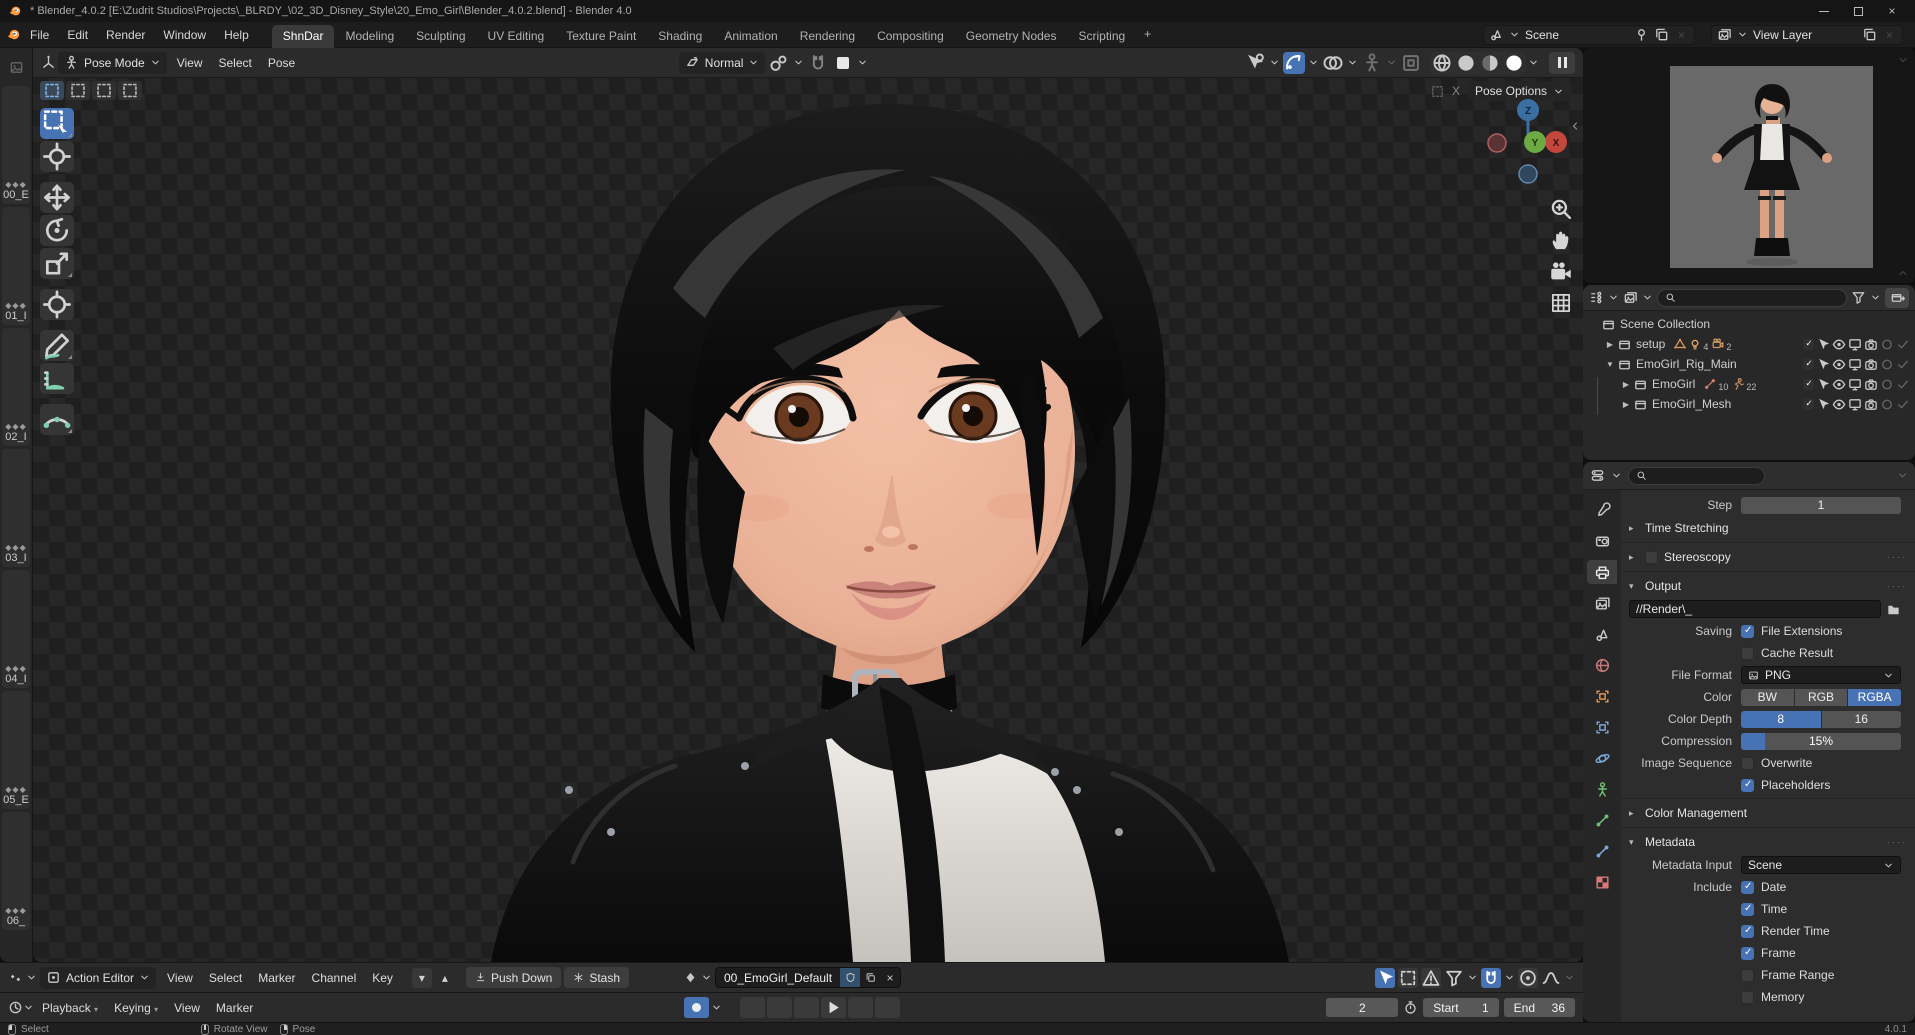 This screenshot has height=1035, width=1915. Describe the element at coordinates (1681, 34) in the screenshot. I see `unlink-scene-button: ×` at that location.